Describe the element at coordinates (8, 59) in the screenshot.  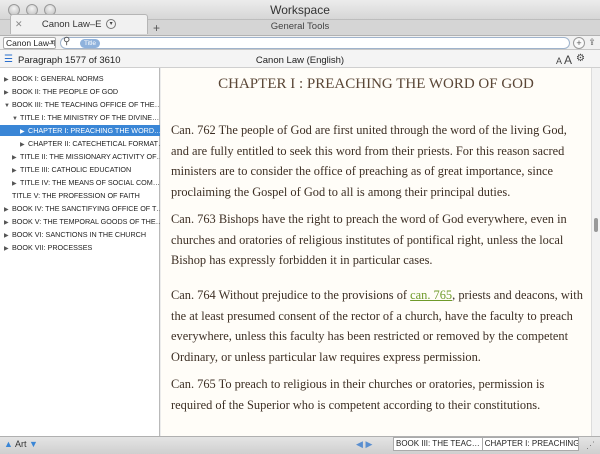
I see `list-icon: ☰` at that location.